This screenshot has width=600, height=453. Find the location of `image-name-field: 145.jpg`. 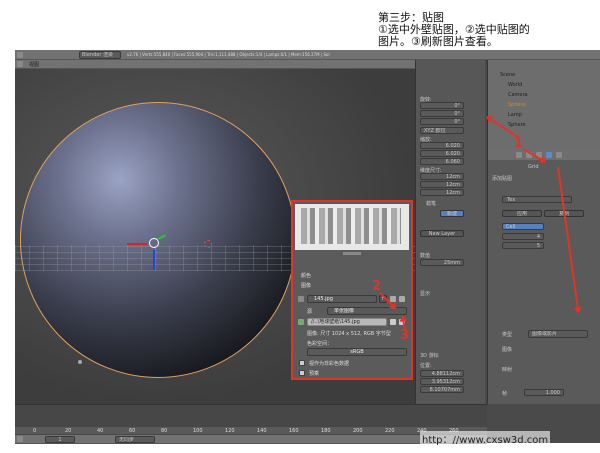

image-name-field: 145.jpg is located at coordinates (342, 299).